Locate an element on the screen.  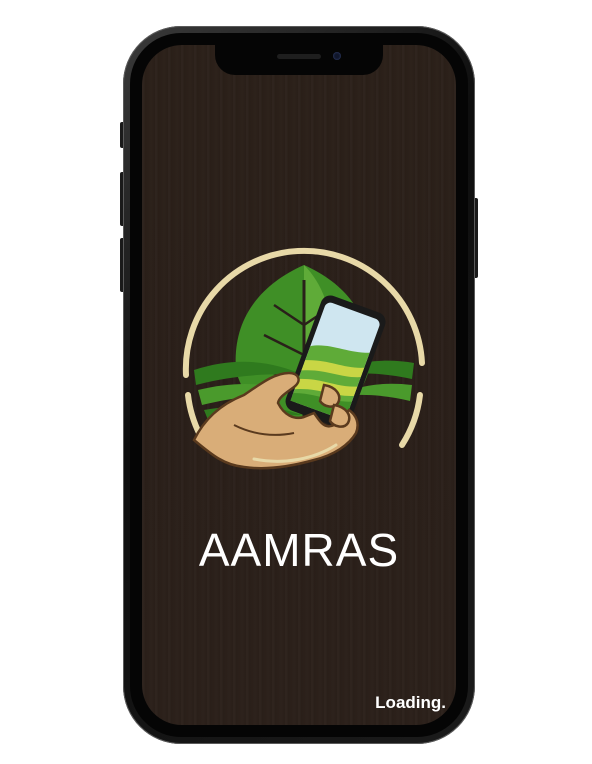
logo-ring-bottom-left is located at coordinates (194, 415).